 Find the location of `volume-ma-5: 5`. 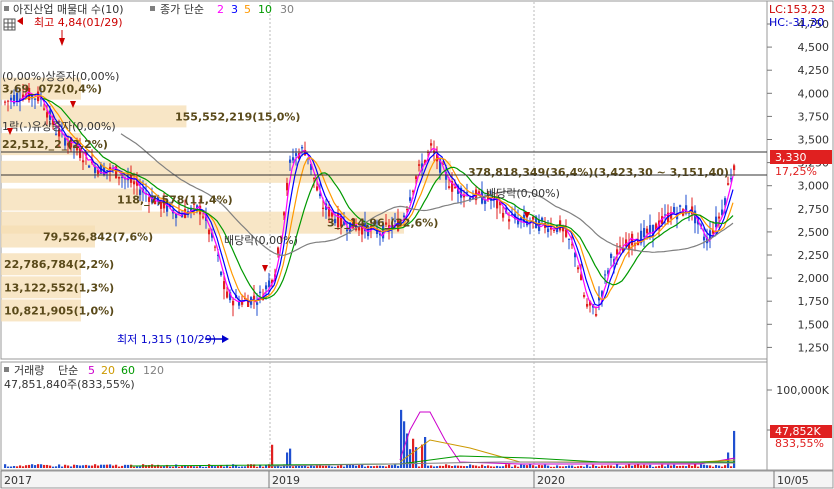

volume-ma-5: 5 is located at coordinates (91, 370).